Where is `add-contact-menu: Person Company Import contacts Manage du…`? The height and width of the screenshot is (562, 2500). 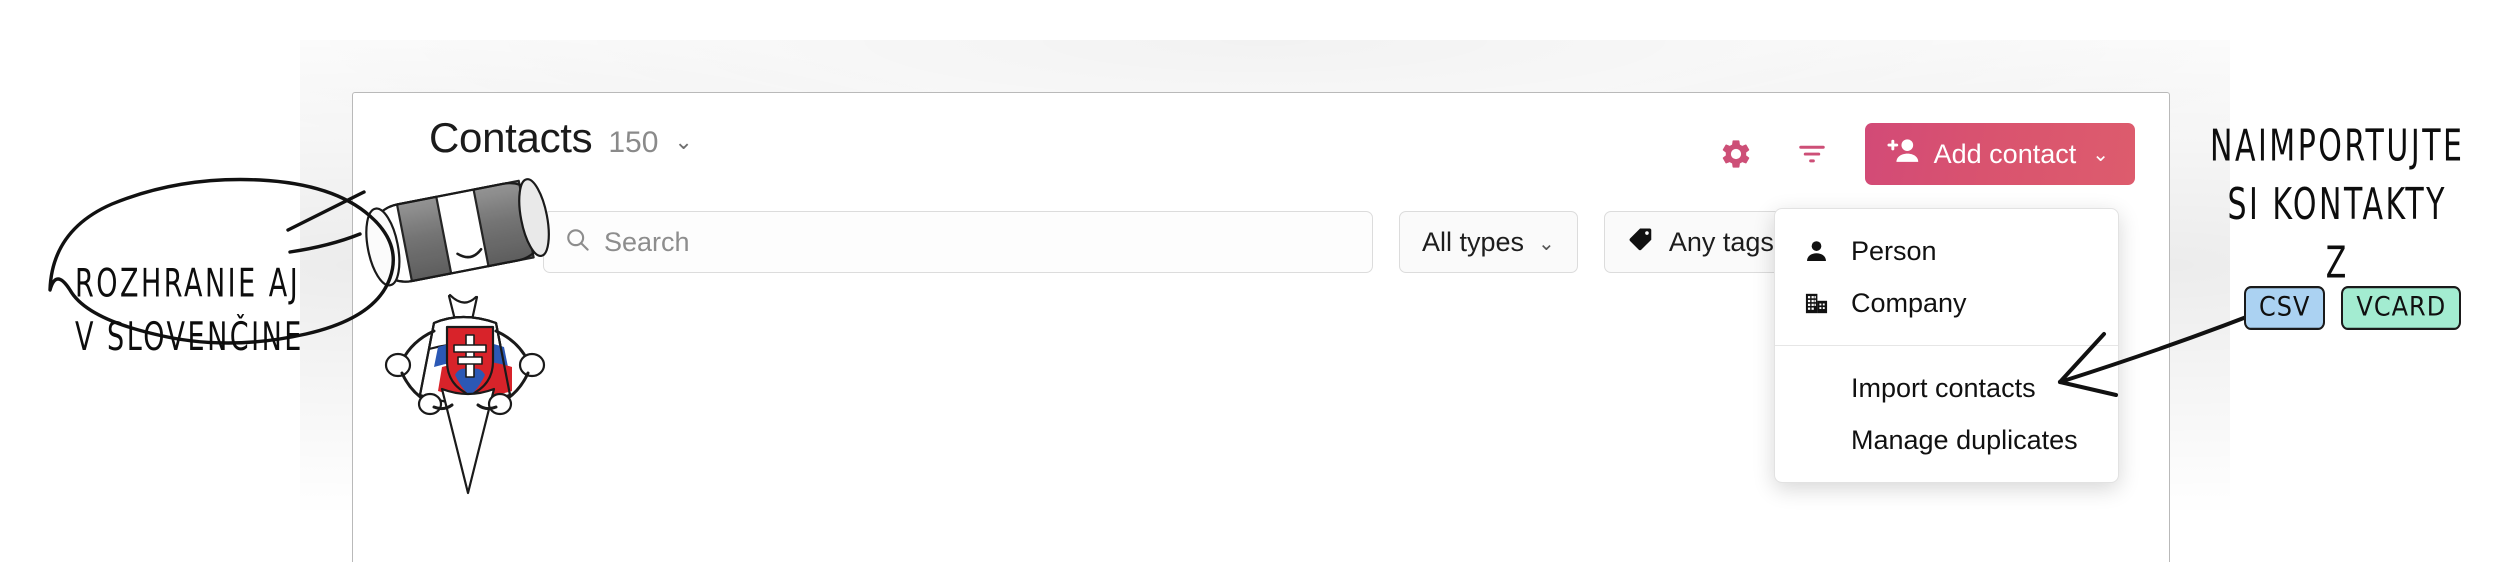 add-contact-menu: Person Company Import contacts Manage du… is located at coordinates (1946, 345).